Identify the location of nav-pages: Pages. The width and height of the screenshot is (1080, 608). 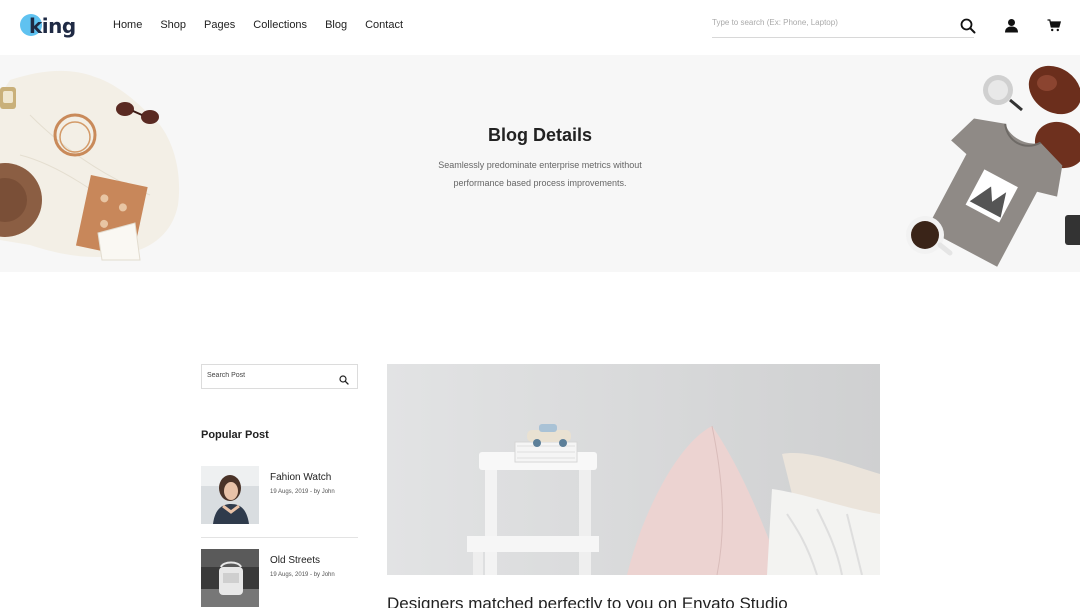
(219, 25).